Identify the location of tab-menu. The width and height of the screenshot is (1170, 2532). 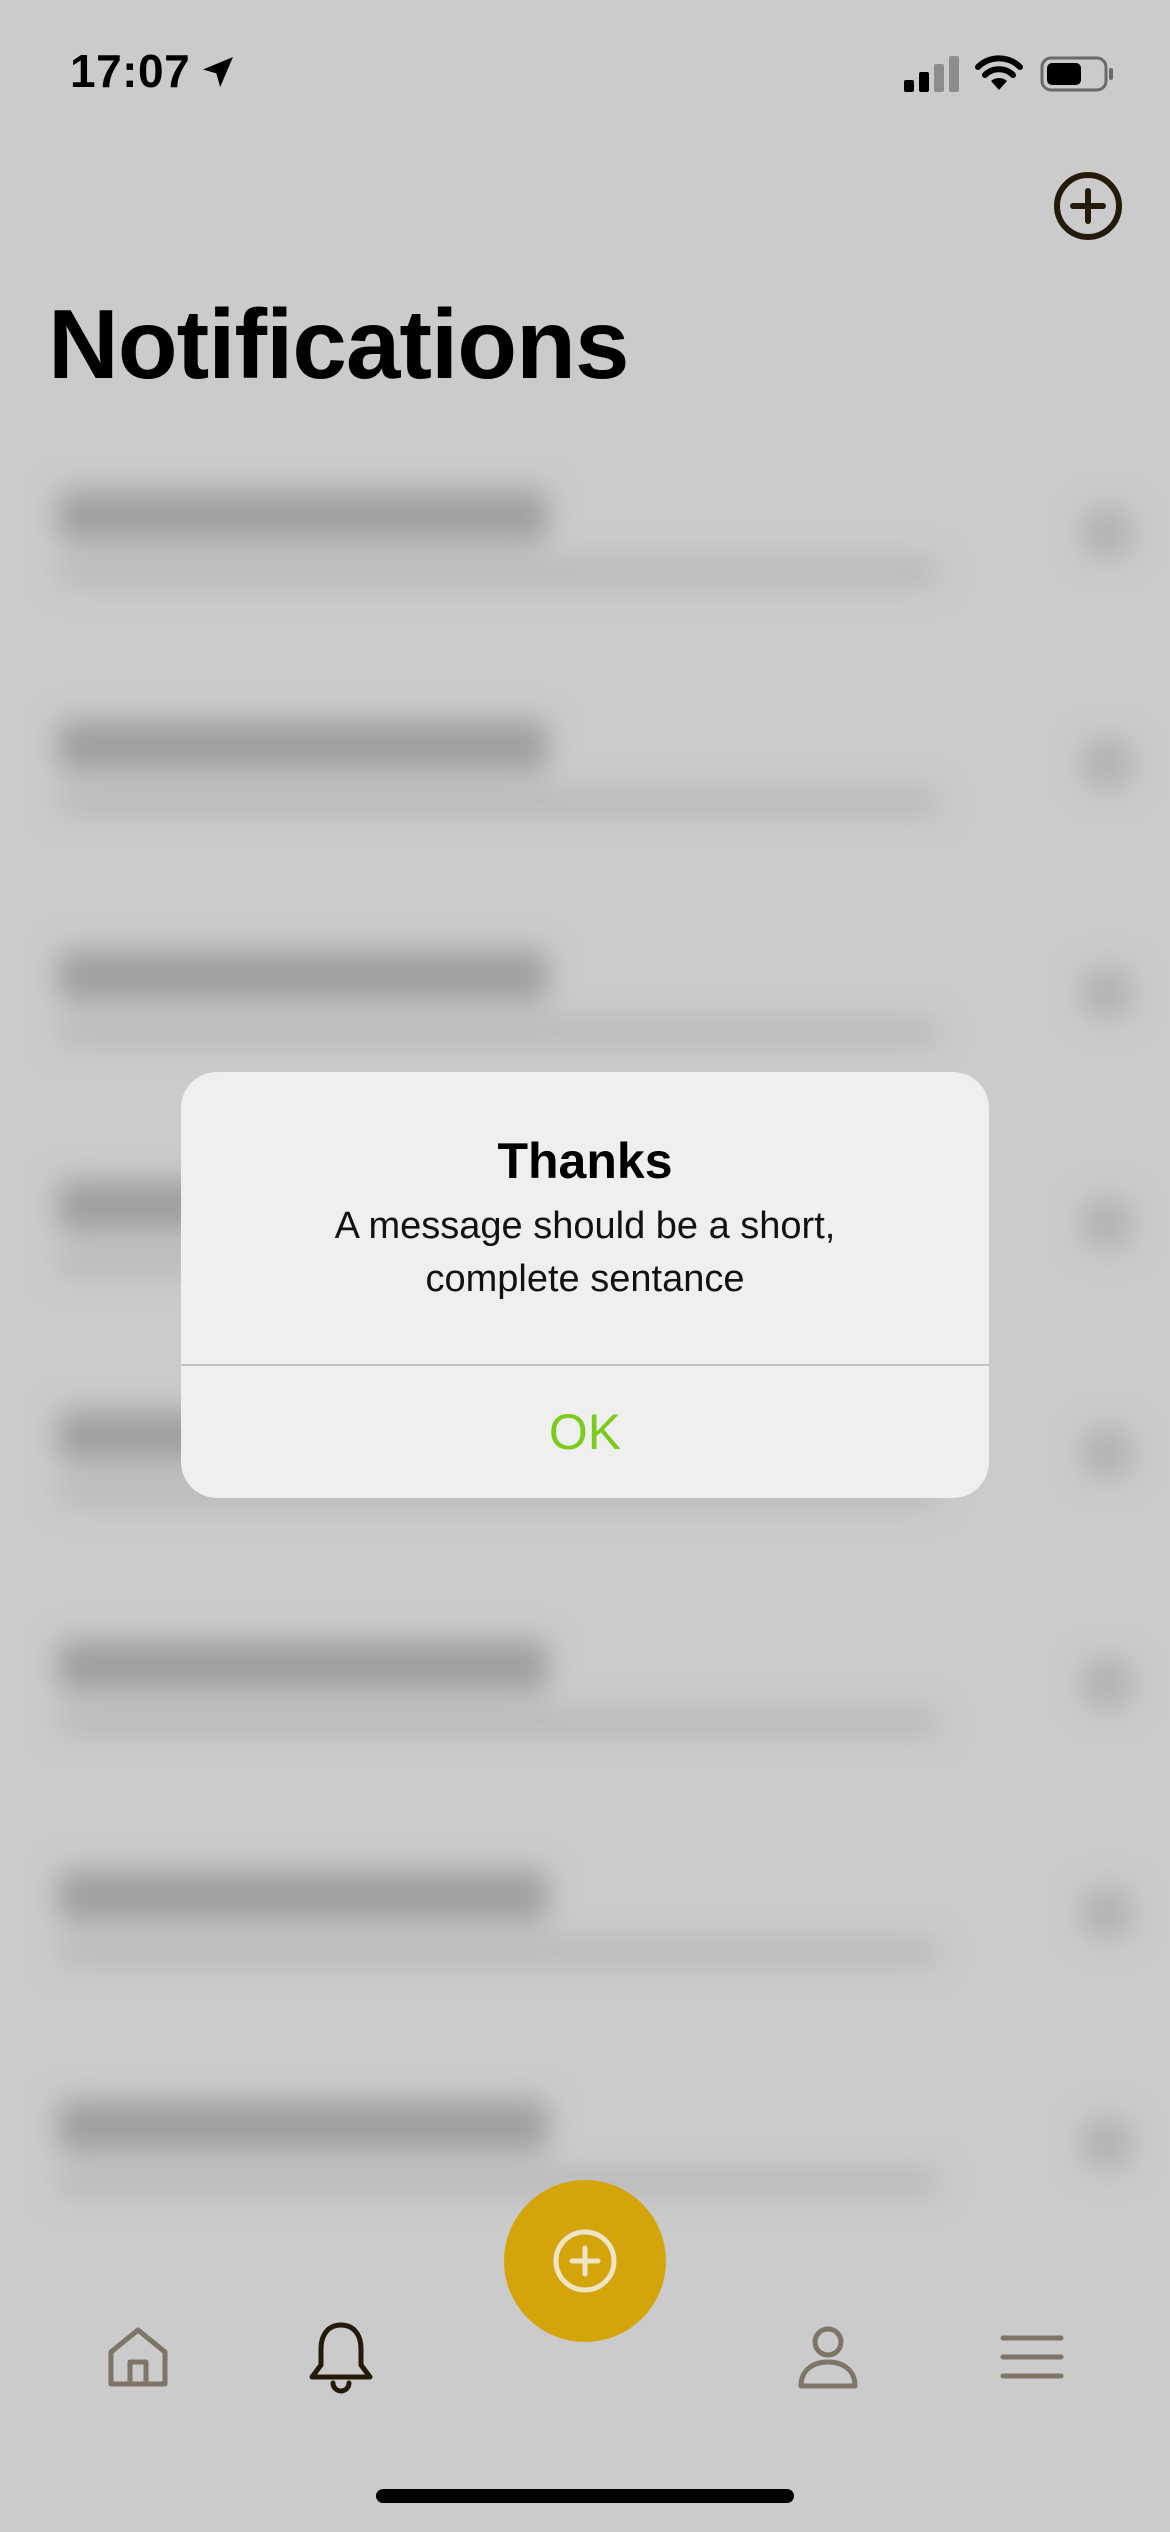
(1032, 2357).